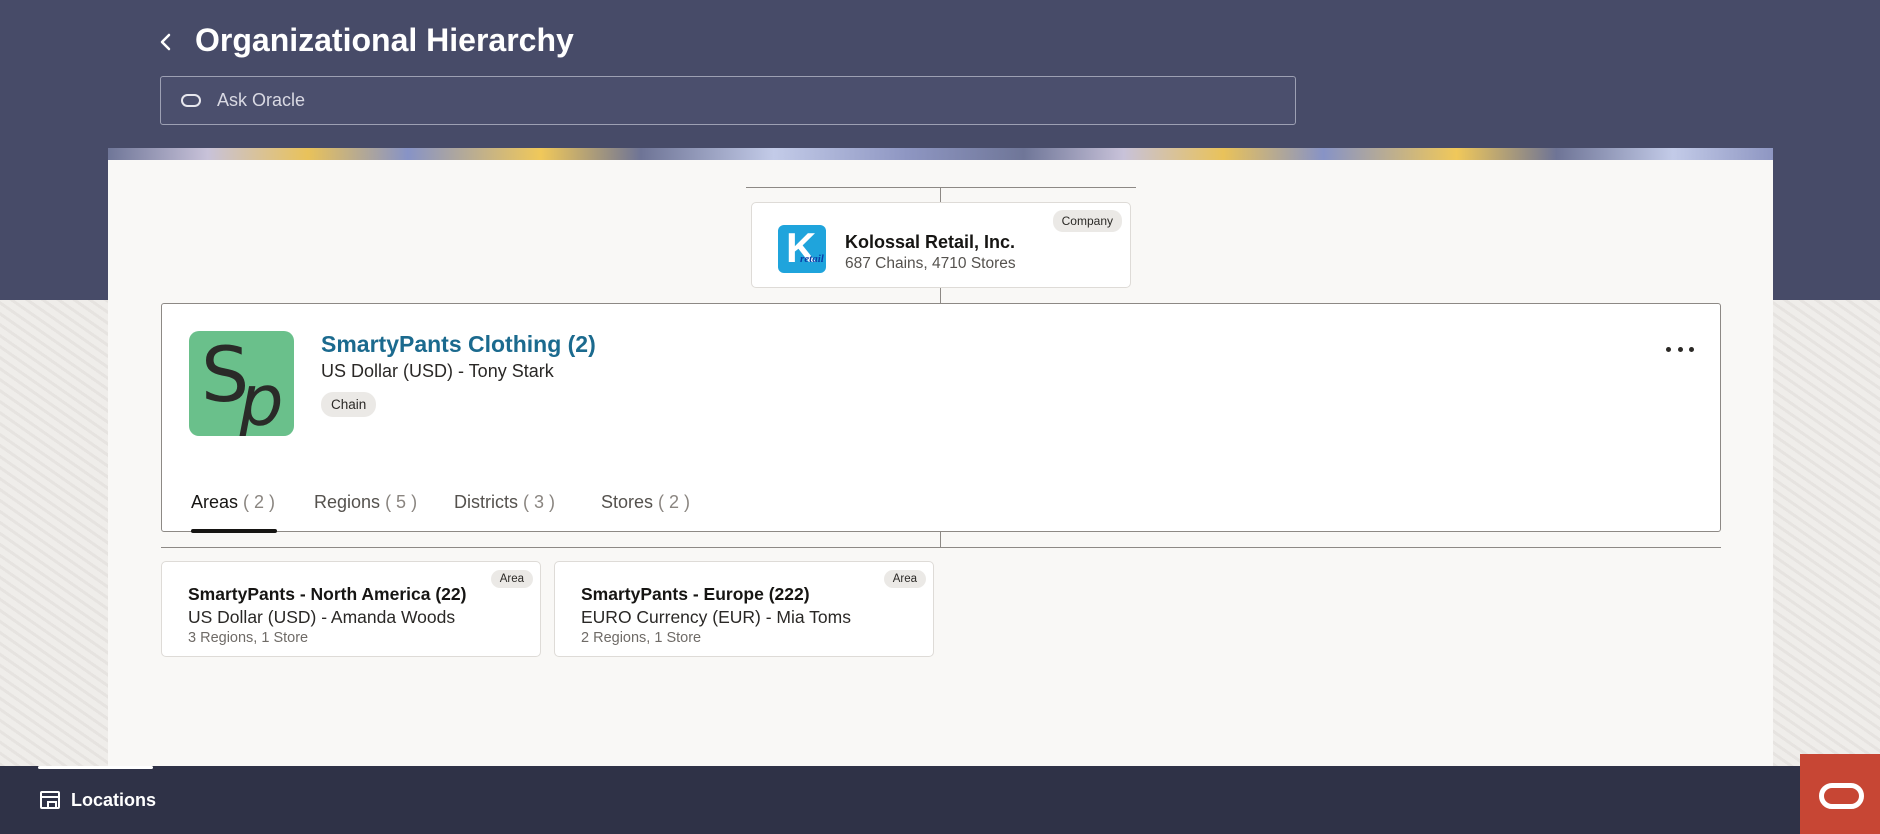 This screenshot has width=1880, height=834. I want to click on area-name: SmartyPants - Europe (222), so click(695, 594).